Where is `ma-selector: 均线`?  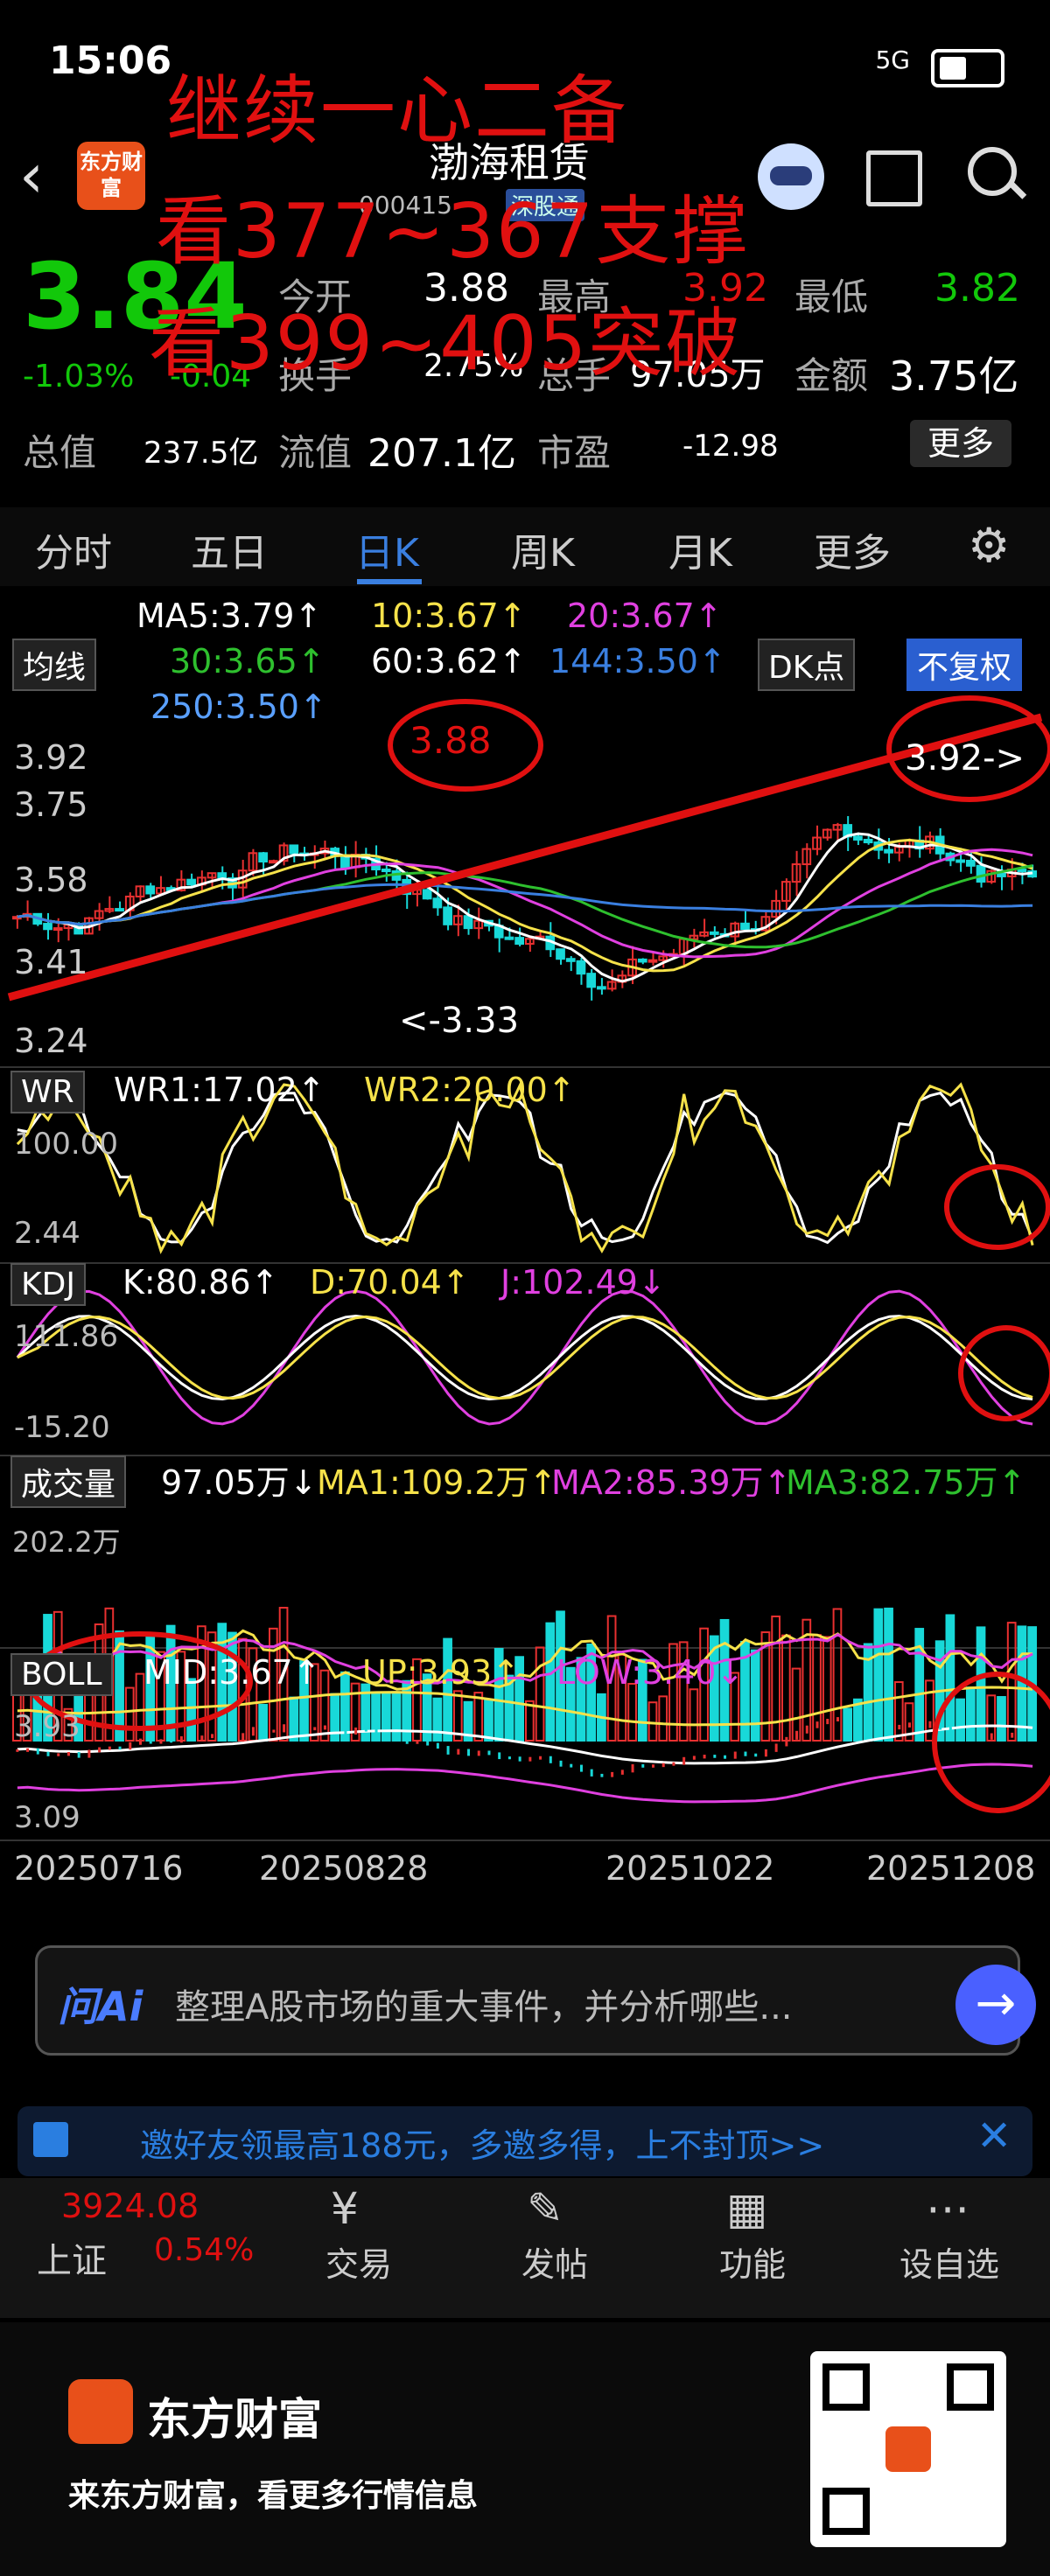
ma-selector: 均线 is located at coordinates (54, 665).